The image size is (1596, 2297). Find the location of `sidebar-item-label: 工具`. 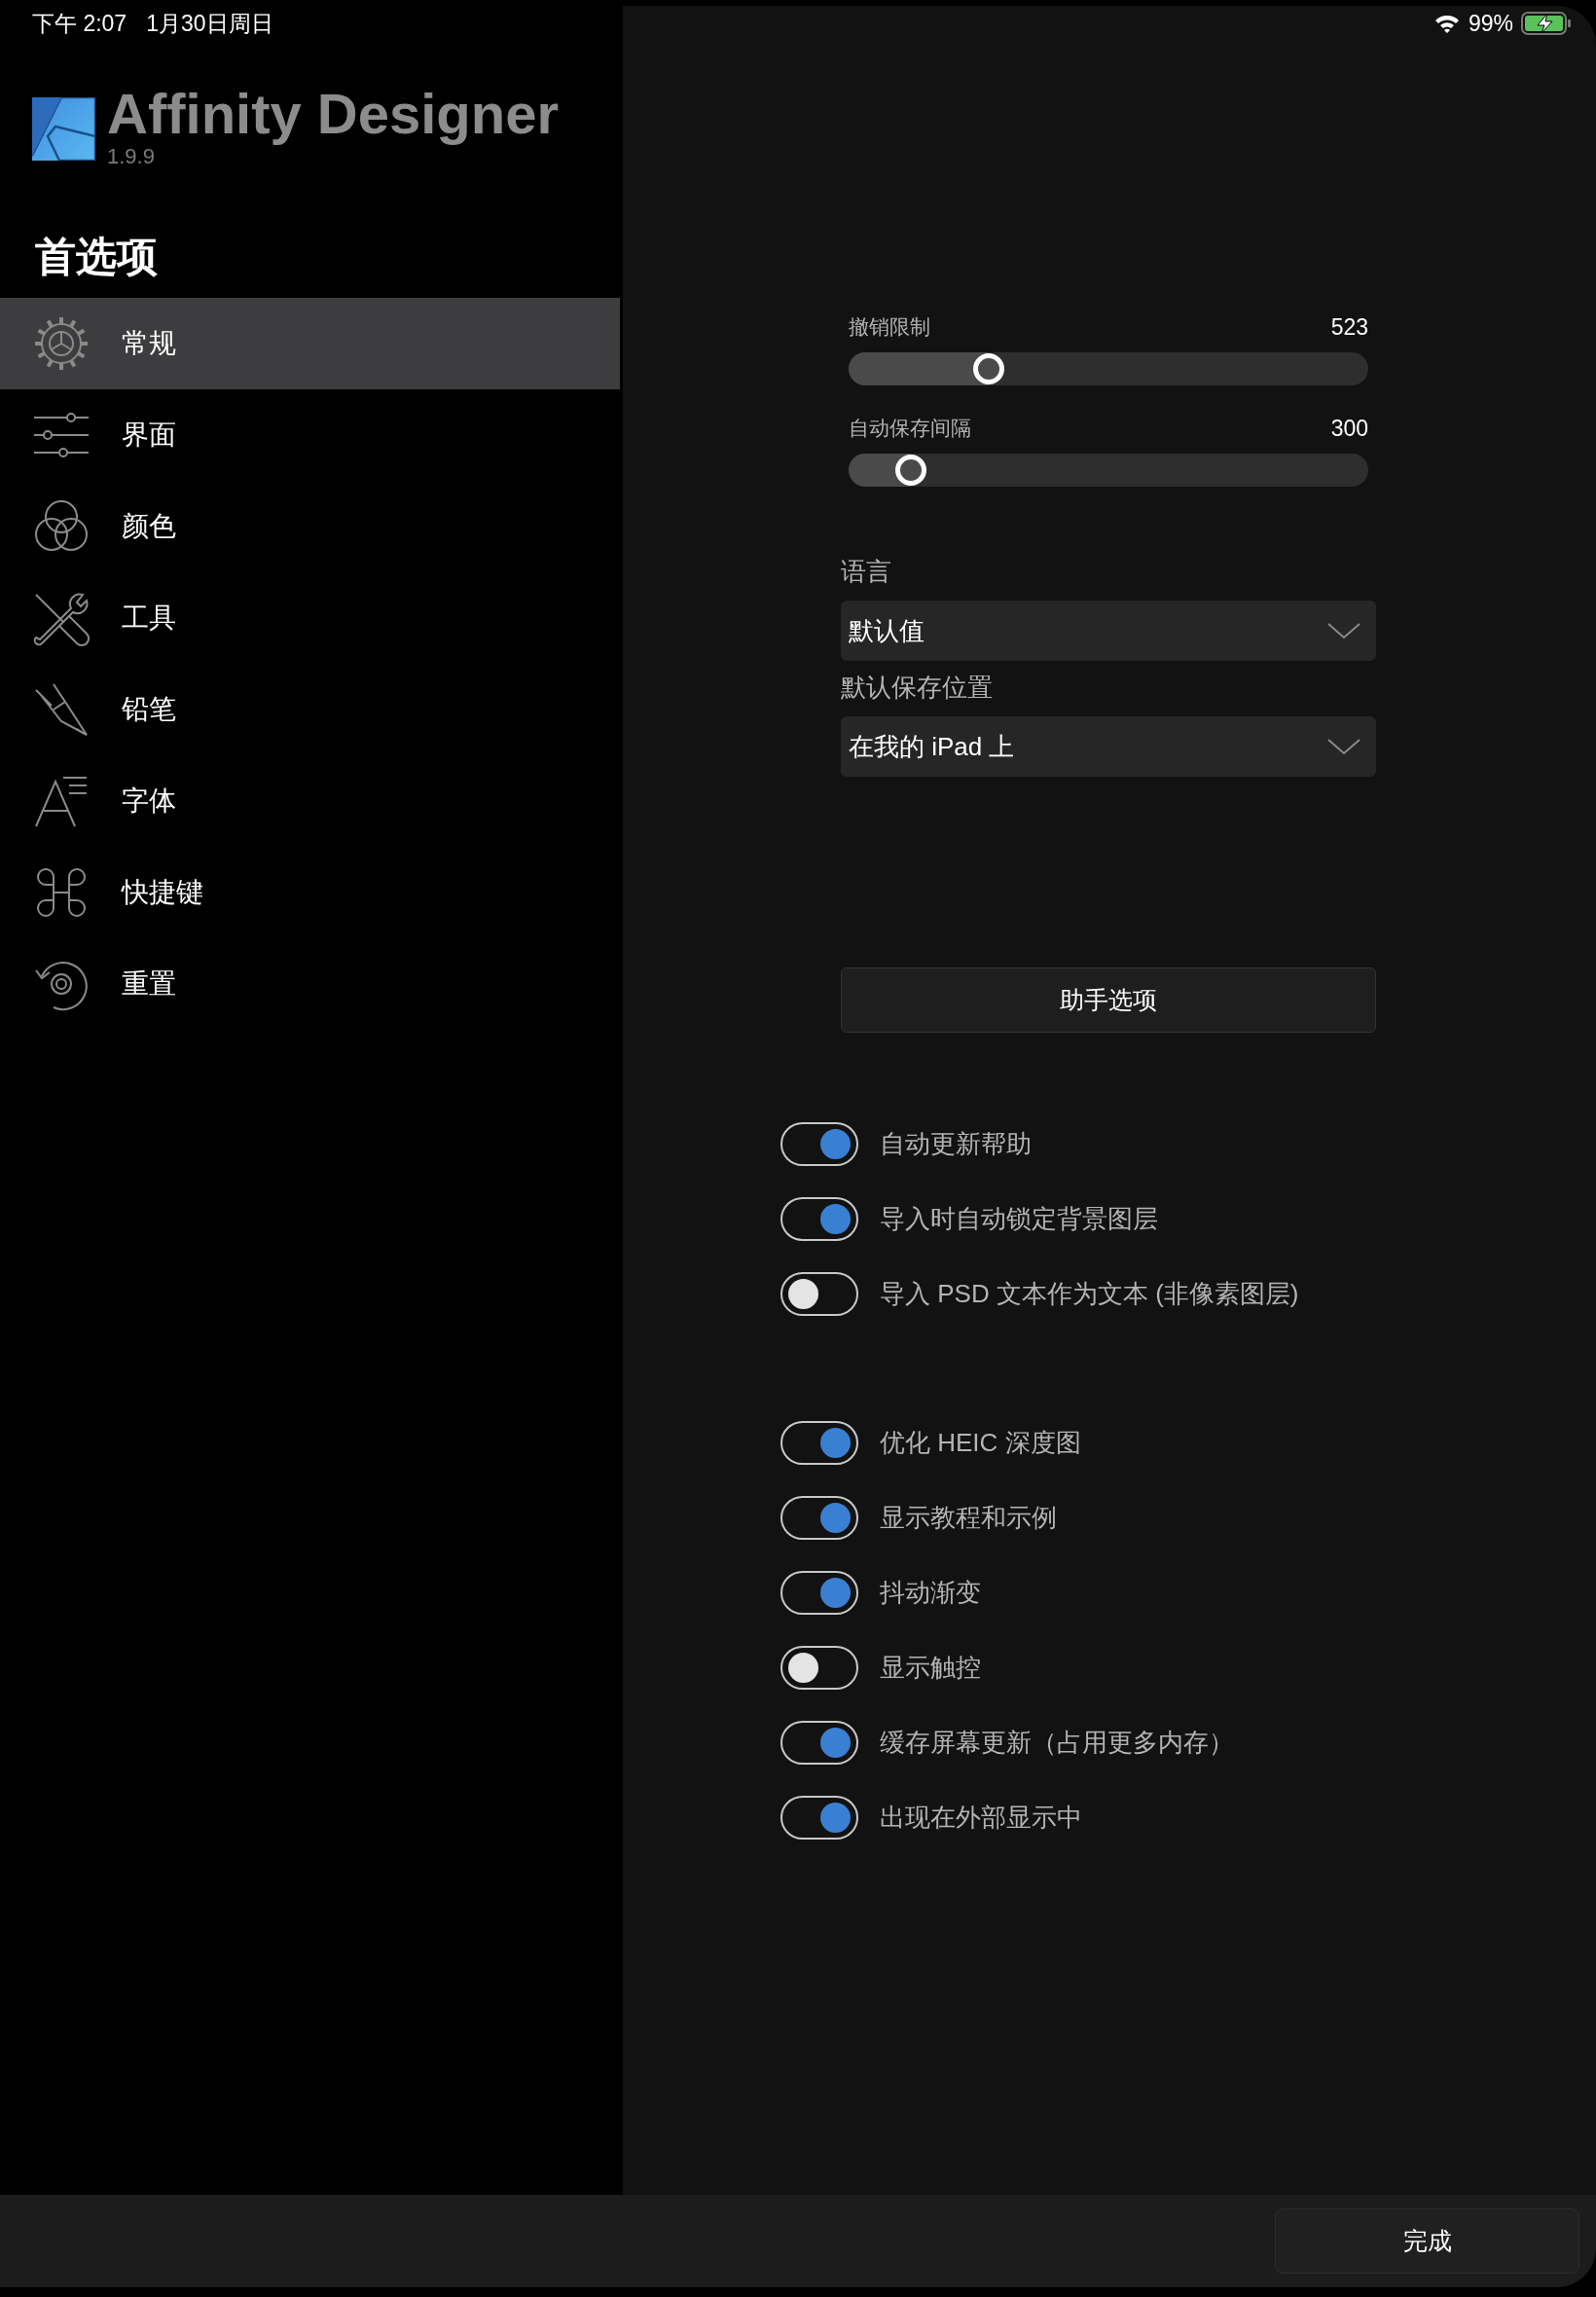

sidebar-item-label: 工具 is located at coordinates (149, 618).